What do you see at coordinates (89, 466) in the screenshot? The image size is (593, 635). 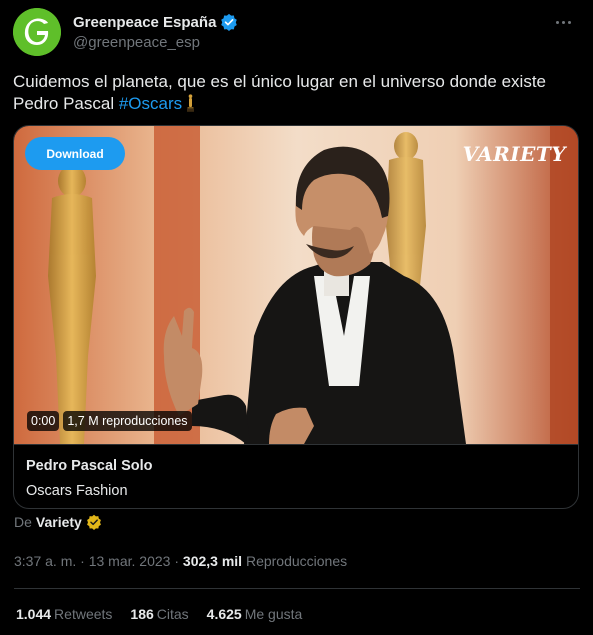 I see `card-title: Pedro Pascal Solo` at bounding box center [89, 466].